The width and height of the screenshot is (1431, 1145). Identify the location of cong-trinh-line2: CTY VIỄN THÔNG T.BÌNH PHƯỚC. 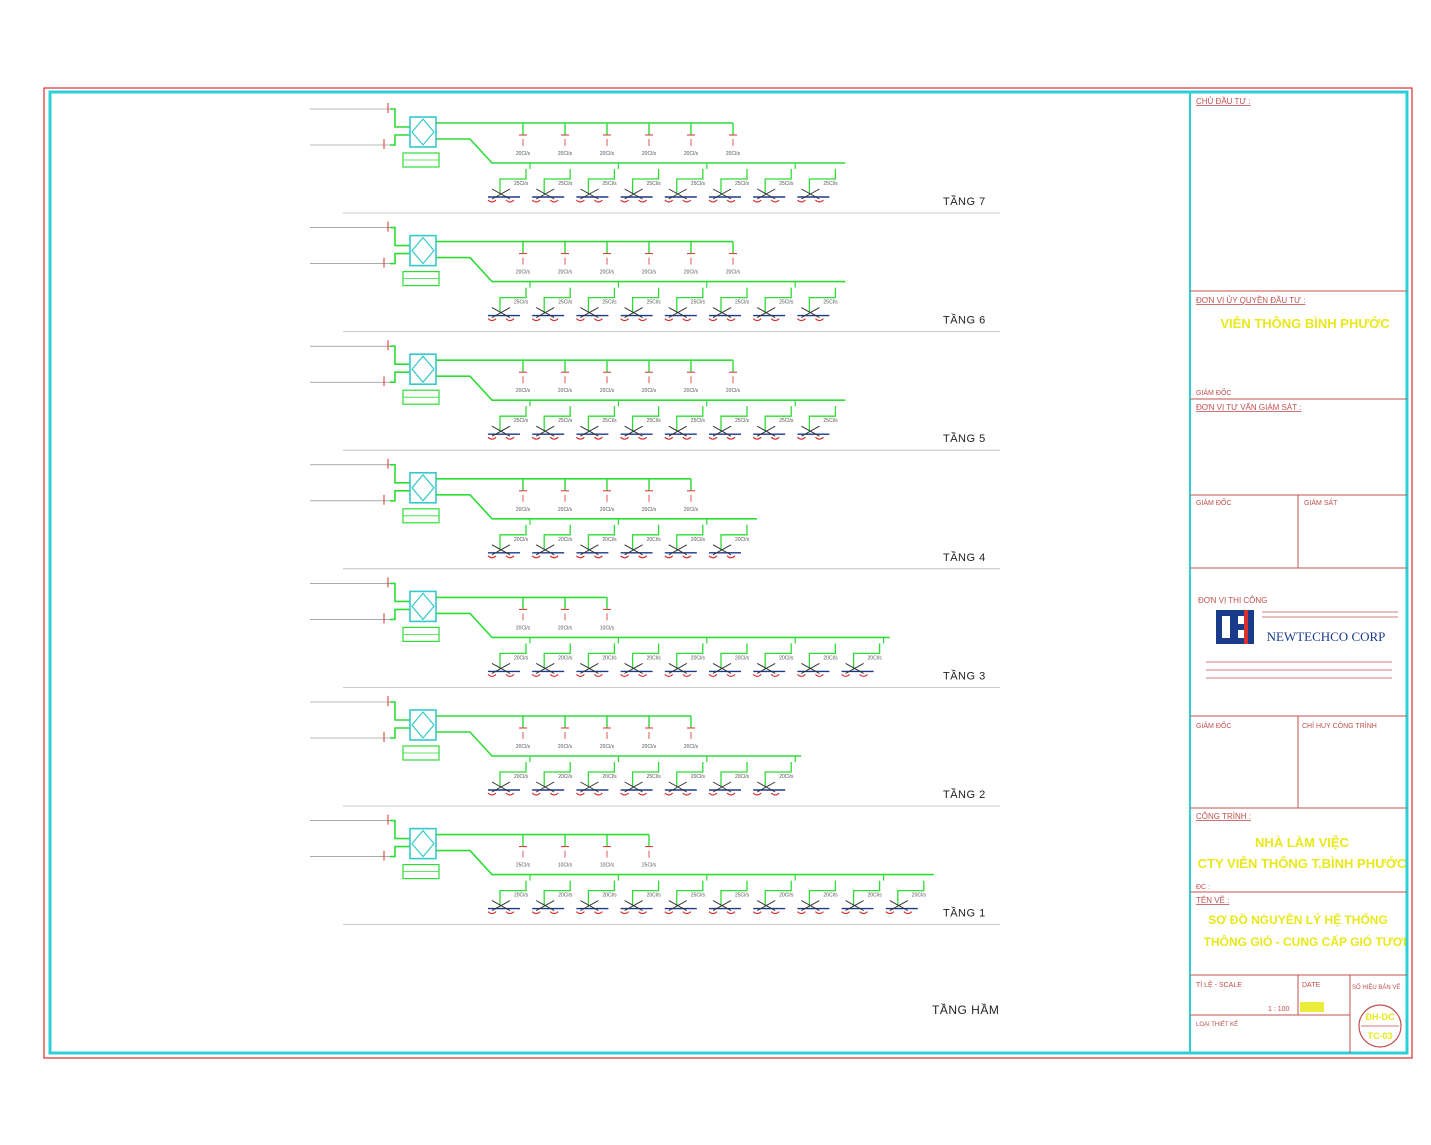
(1302, 863).